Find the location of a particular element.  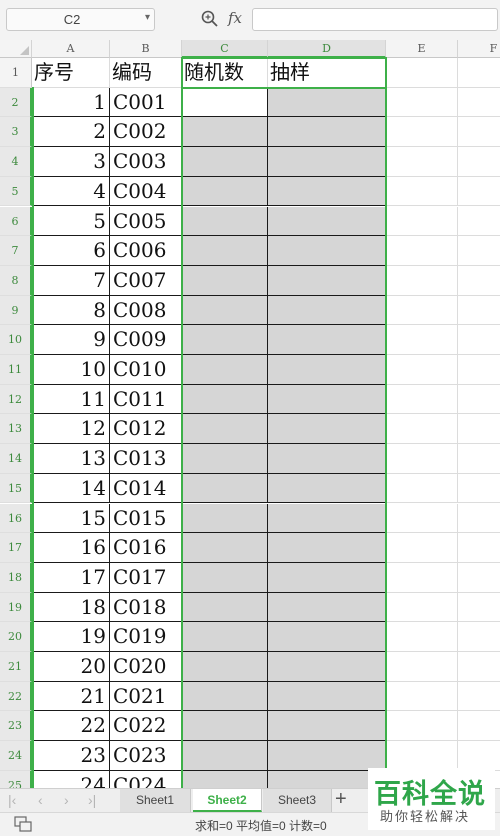

cell-a2: 1 is located at coordinates (71, 102).